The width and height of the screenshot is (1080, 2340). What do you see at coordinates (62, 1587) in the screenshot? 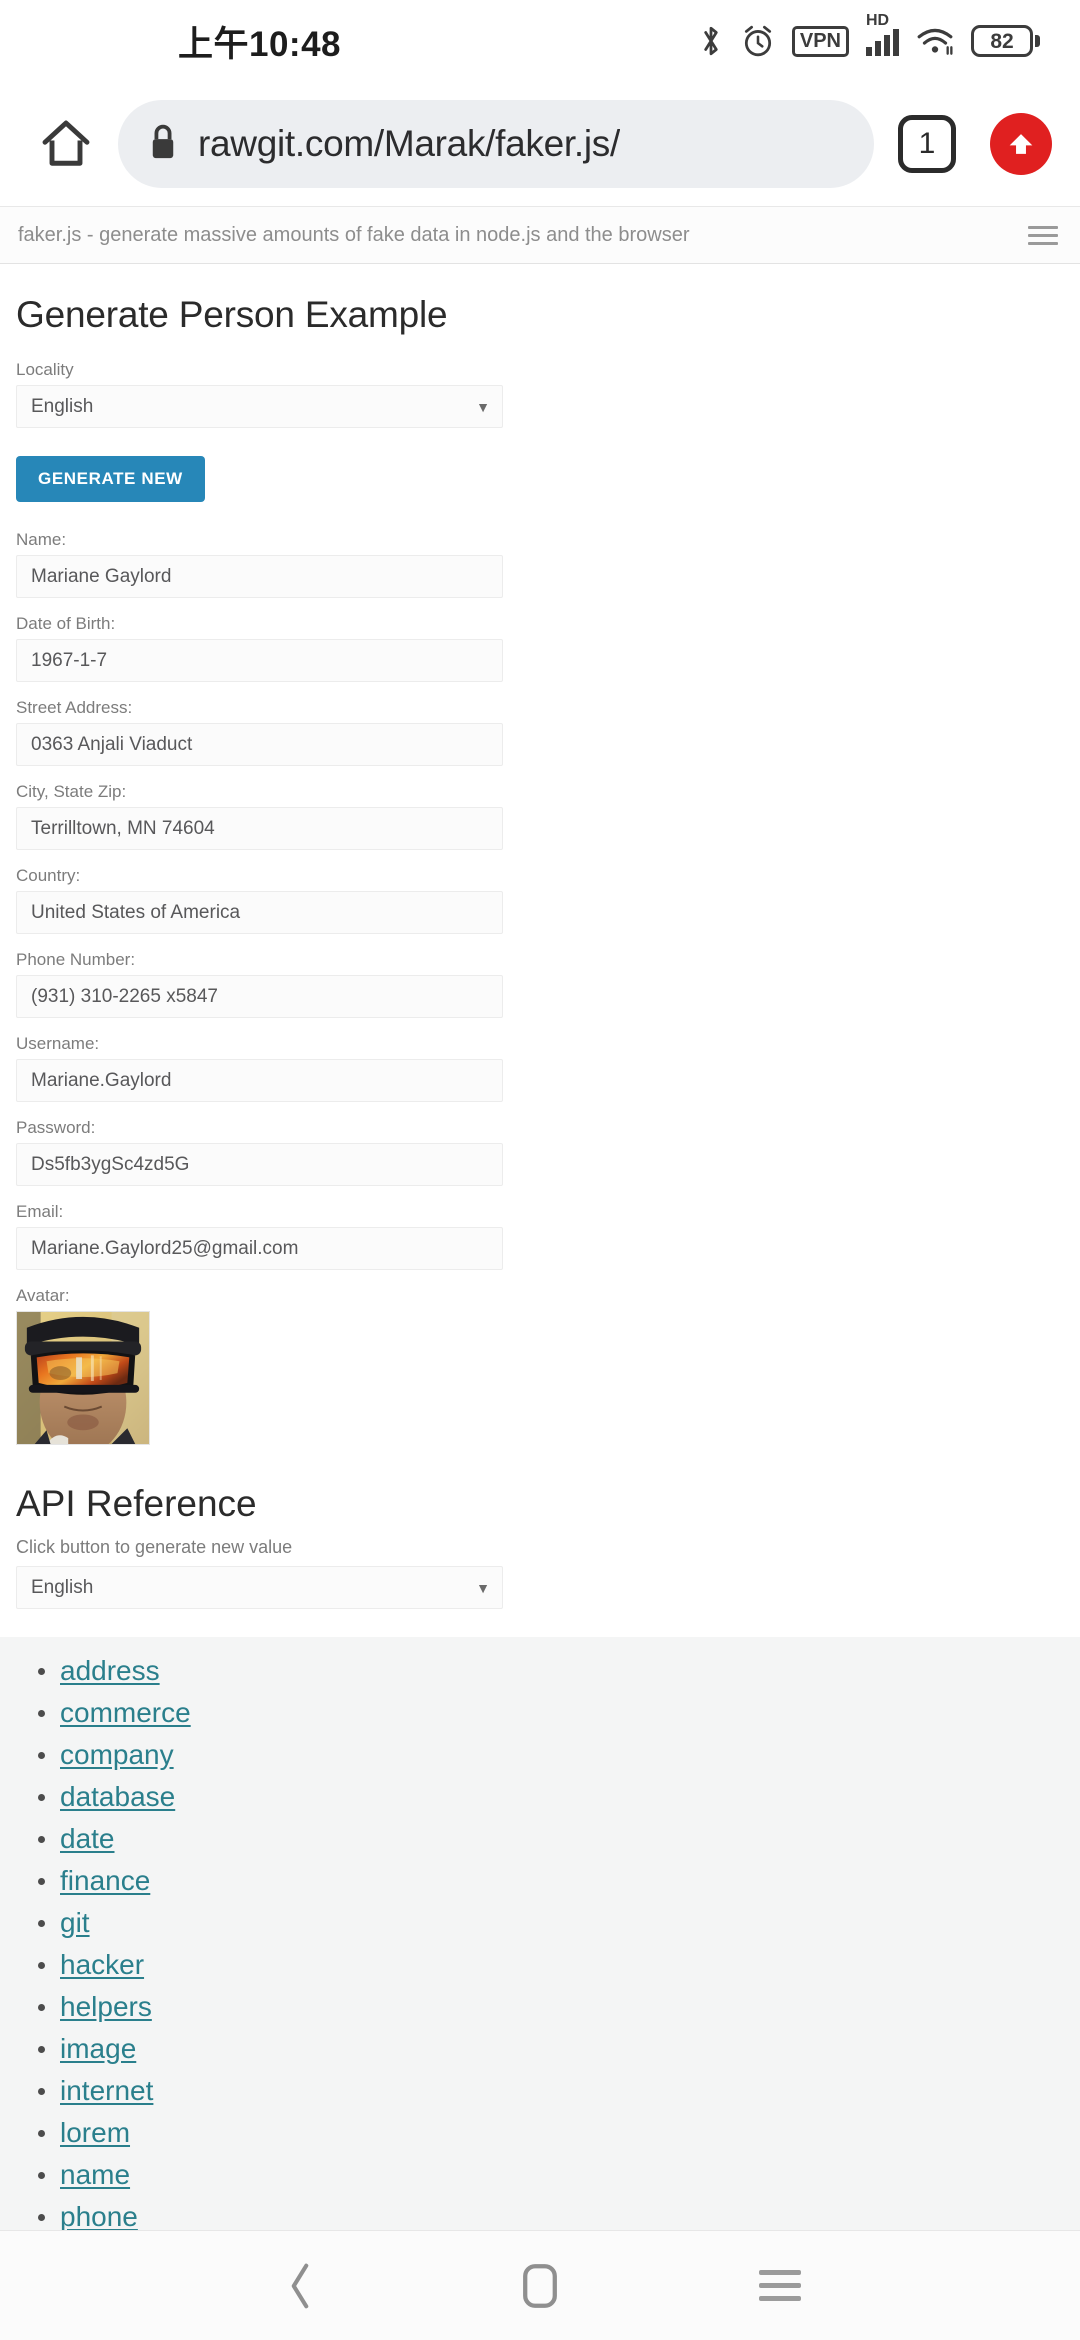
I see `api-locality-selected-value: English` at bounding box center [62, 1587].